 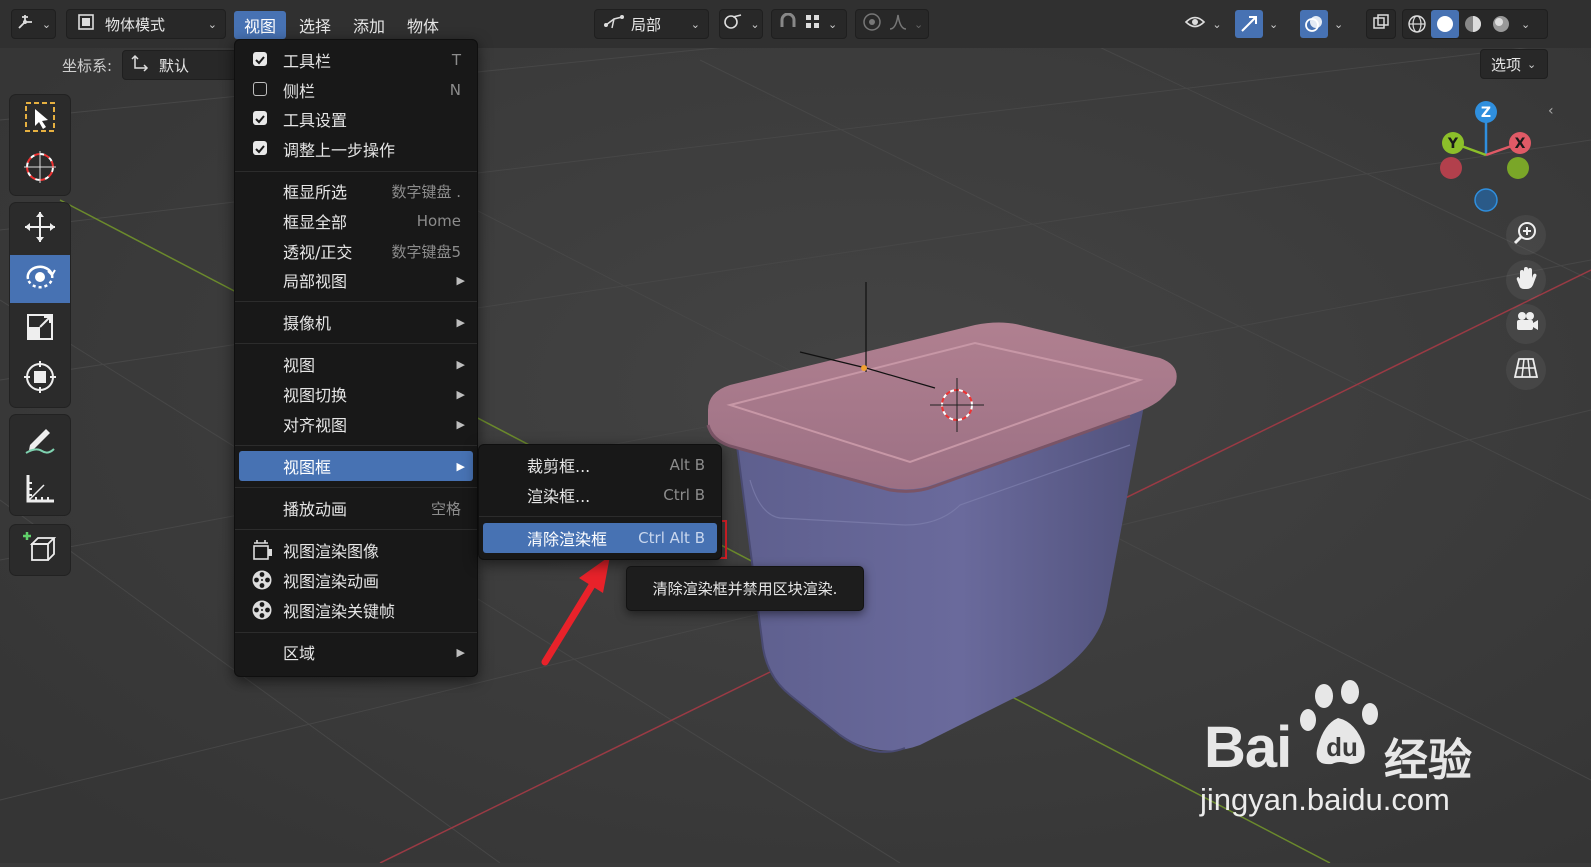 I want to click on menu-item-navigation: 视图切换 ▶, so click(x=356, y=394).